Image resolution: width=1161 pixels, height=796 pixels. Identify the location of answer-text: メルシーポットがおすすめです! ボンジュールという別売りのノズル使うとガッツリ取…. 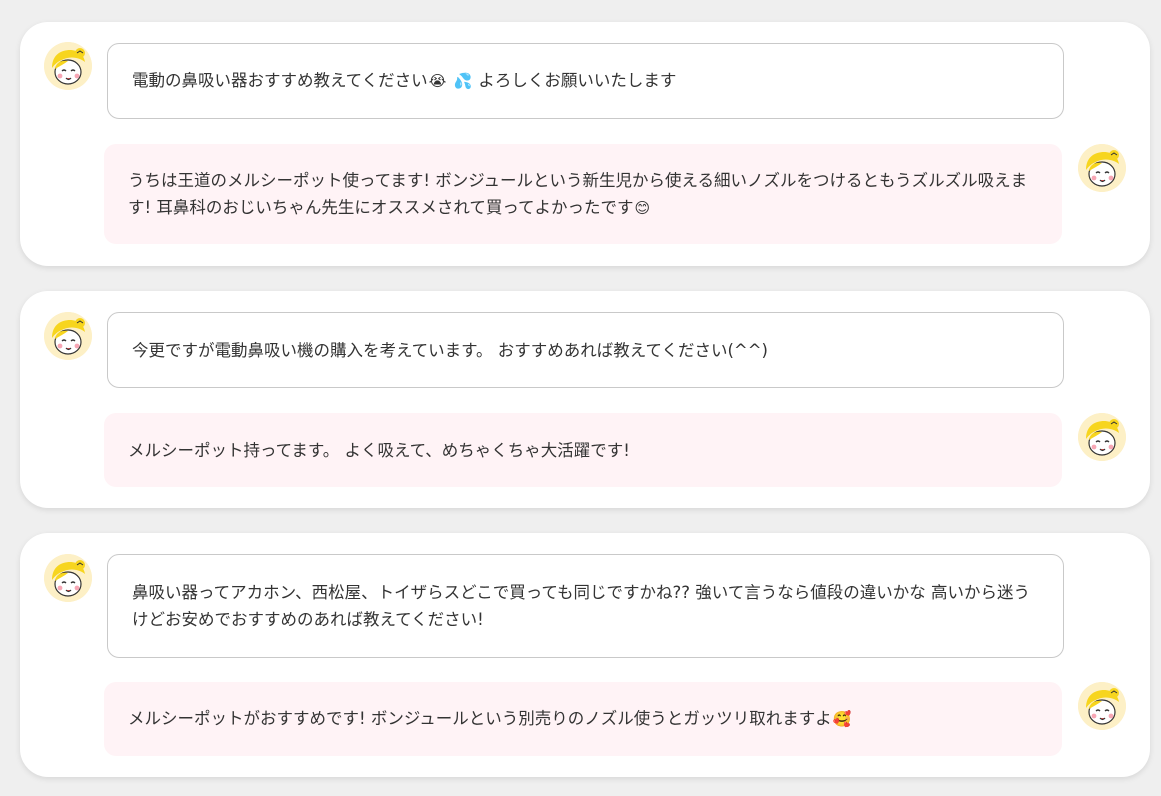
(490, 719).